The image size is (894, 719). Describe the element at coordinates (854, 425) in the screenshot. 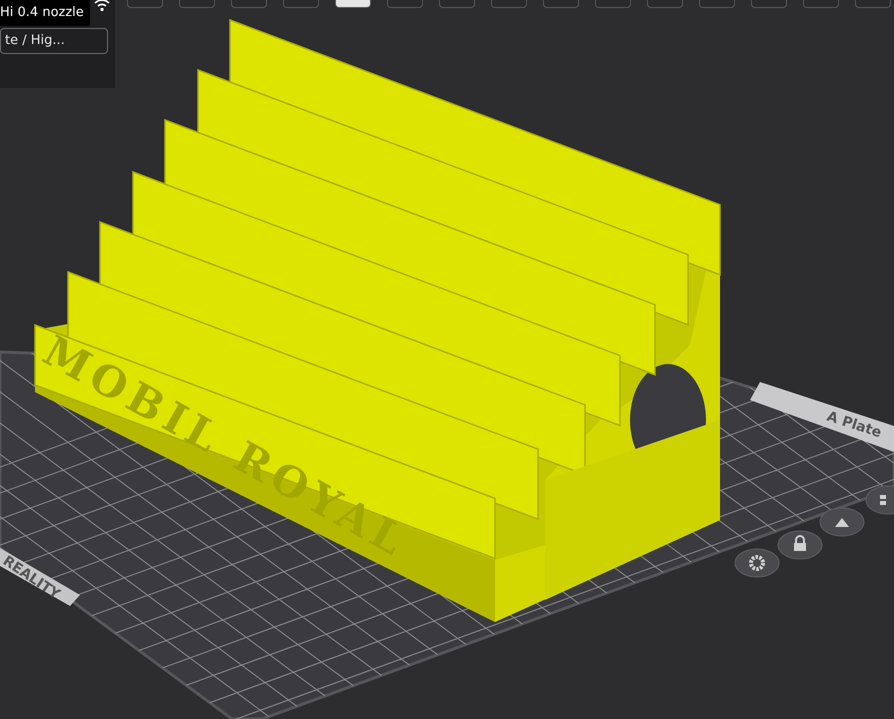

I see `plate-label: A Plate` at that location.